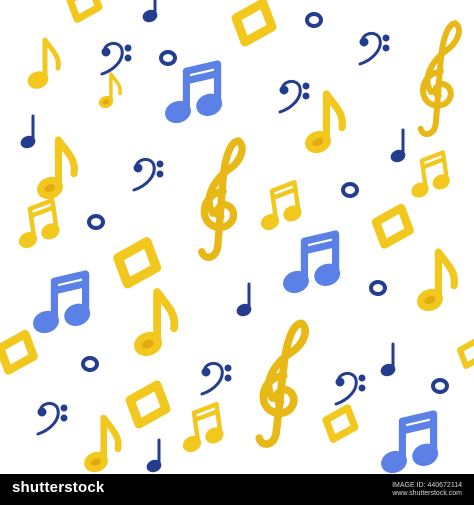  What do you see at coordinates (427, 485) in the screenshot?
I see `image-id: IMAGE ID: 440672114` at bounding box center [427, 485].